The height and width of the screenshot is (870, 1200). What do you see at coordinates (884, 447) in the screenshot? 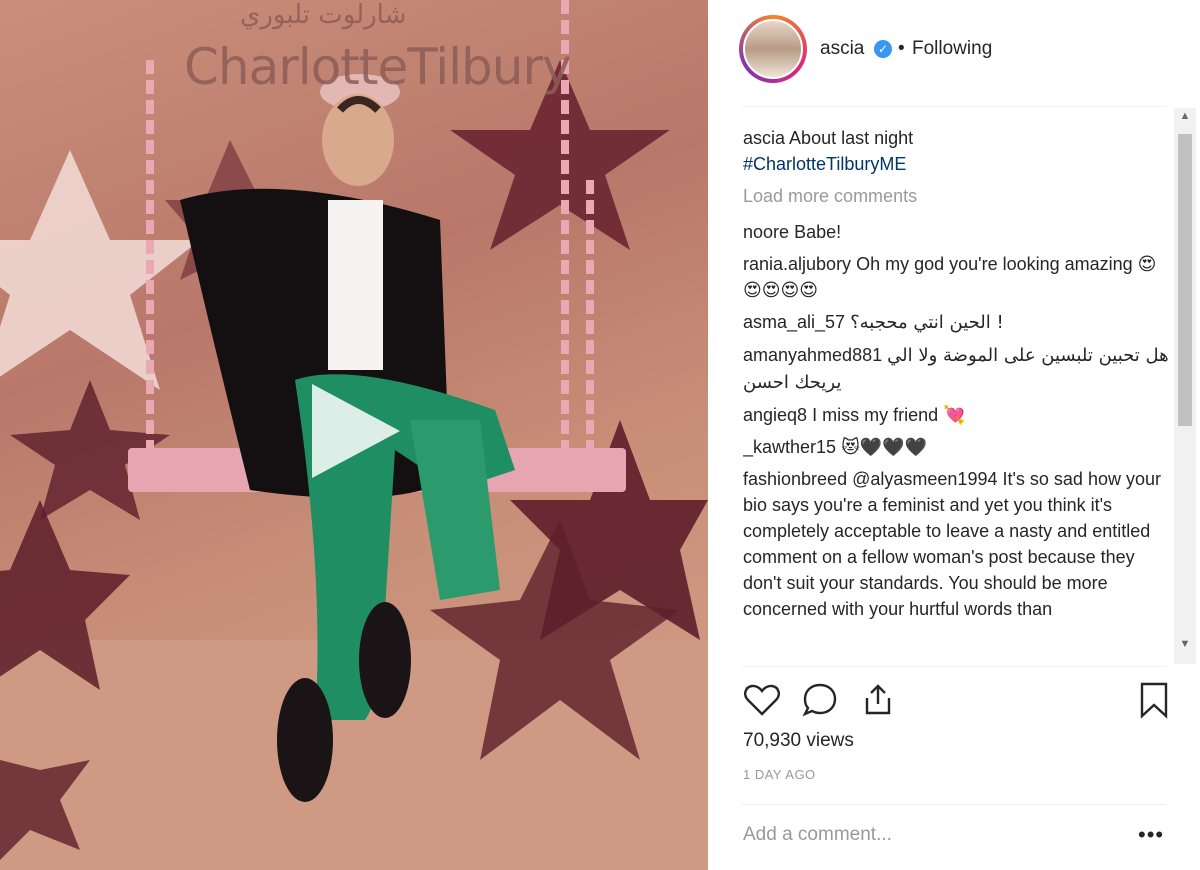
I see `comment-text: 😻🖤🖤🖤` at bounding box center [884, 447].